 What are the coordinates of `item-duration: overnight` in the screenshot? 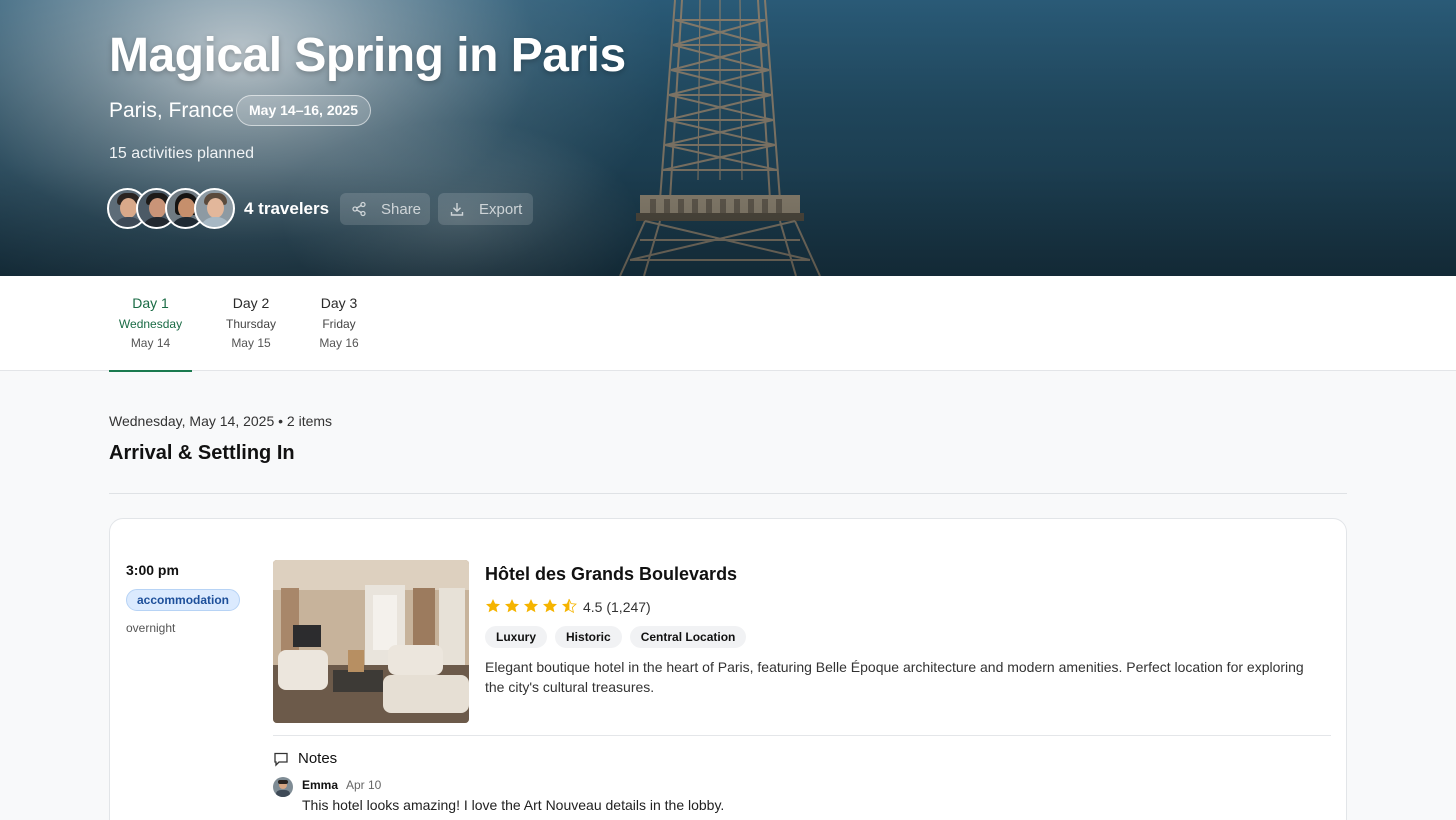 It's located at (151, 628).